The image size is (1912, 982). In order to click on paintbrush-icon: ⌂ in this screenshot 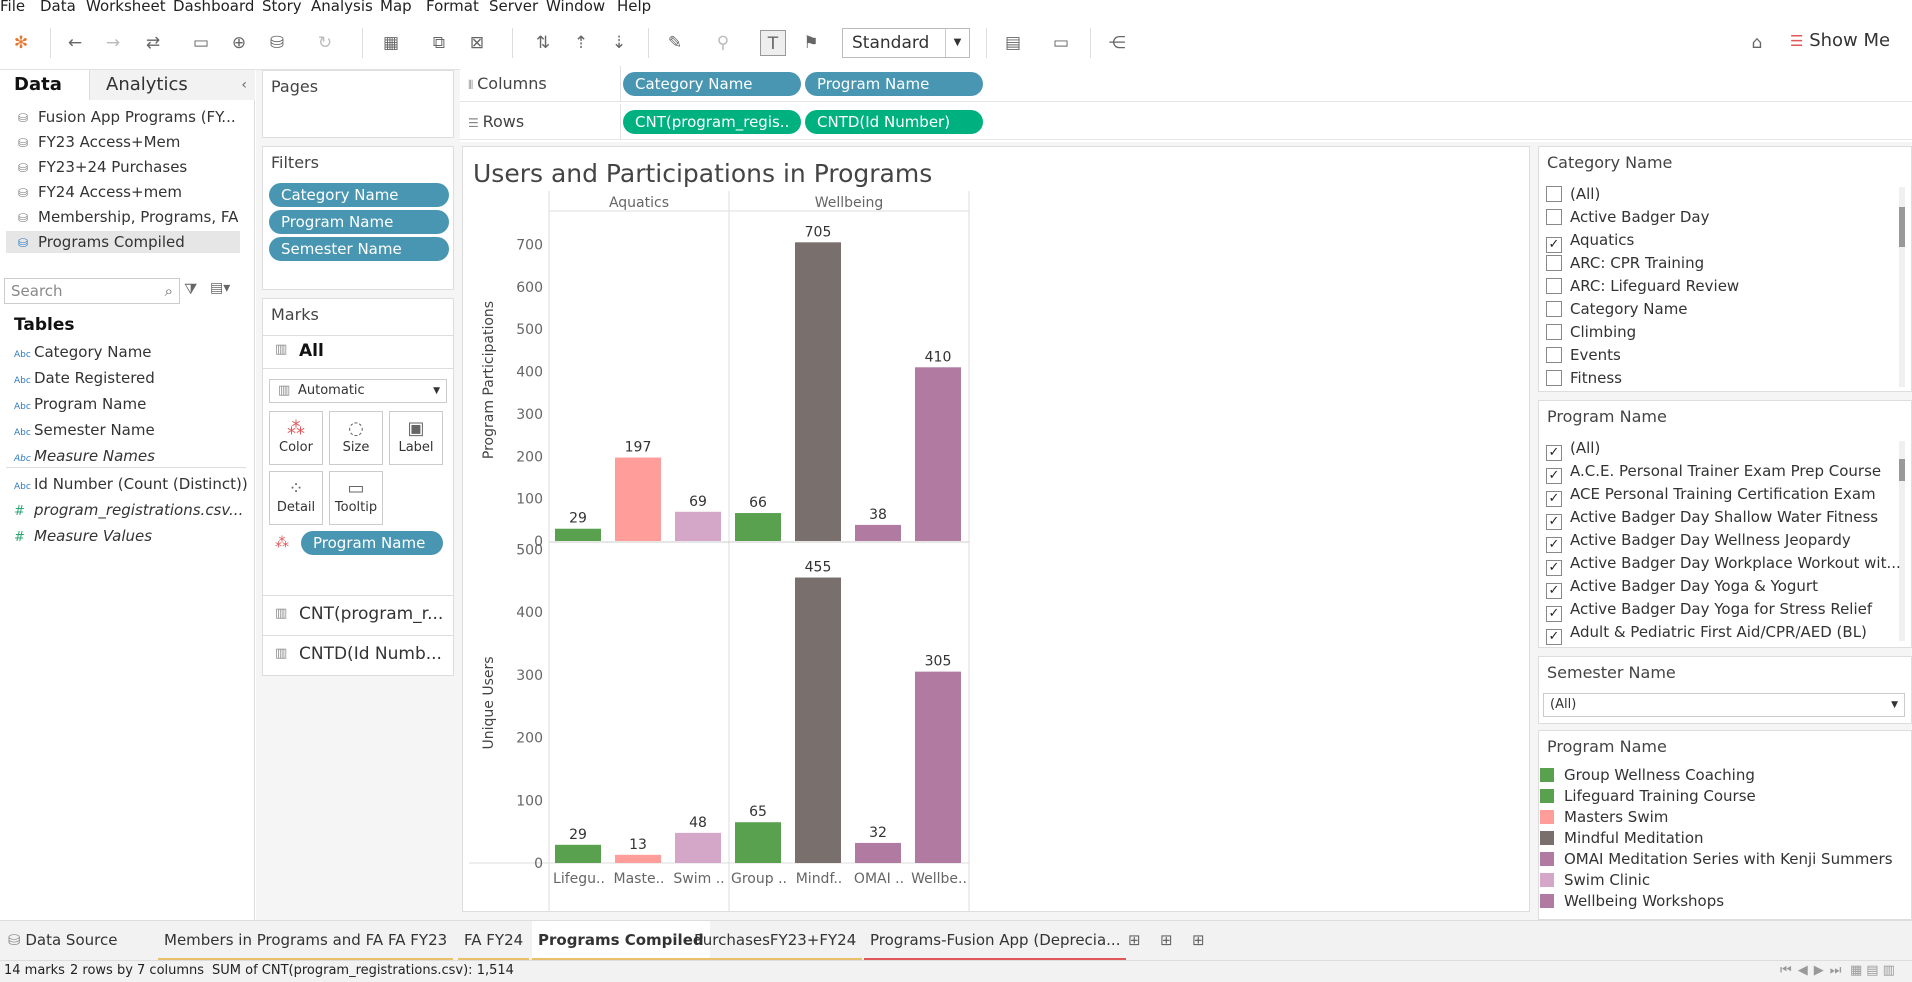, I will do `click(1757, 43)`.